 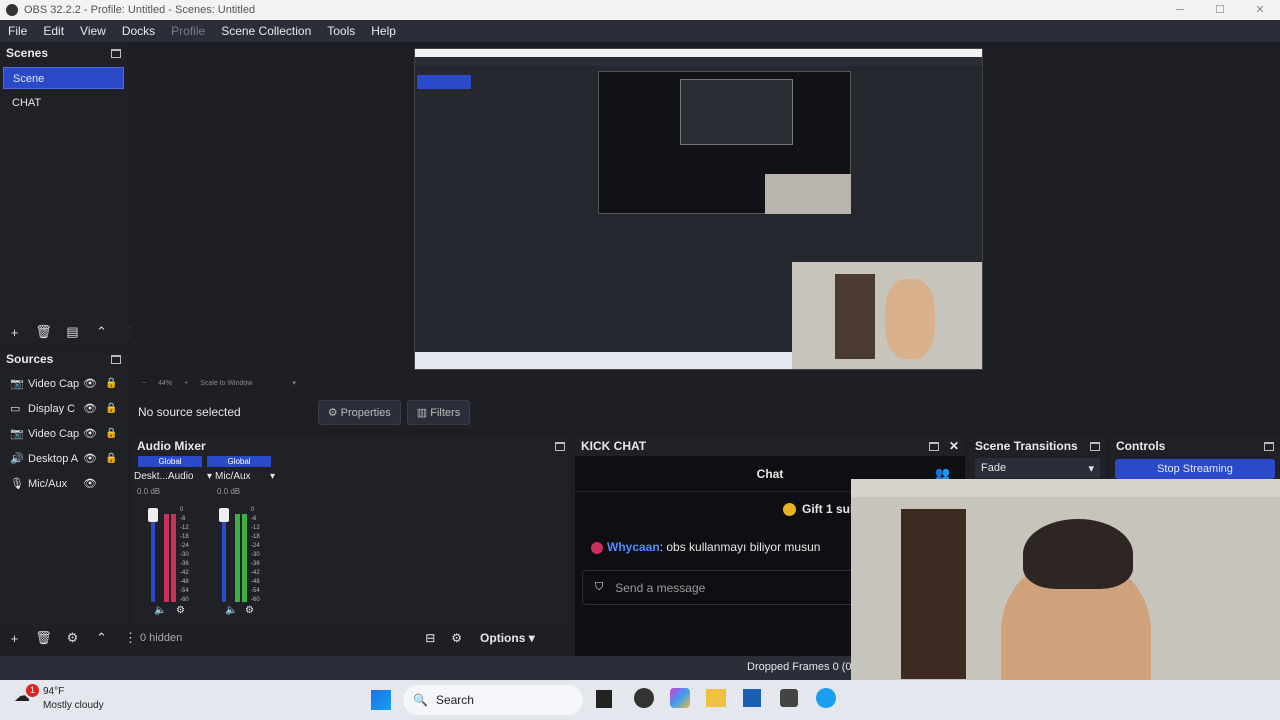 What do you see at coordinates (1037, 468) in the screenshot?
I see `transition-select: Fade ▾` at bounding box center [1037, 468].